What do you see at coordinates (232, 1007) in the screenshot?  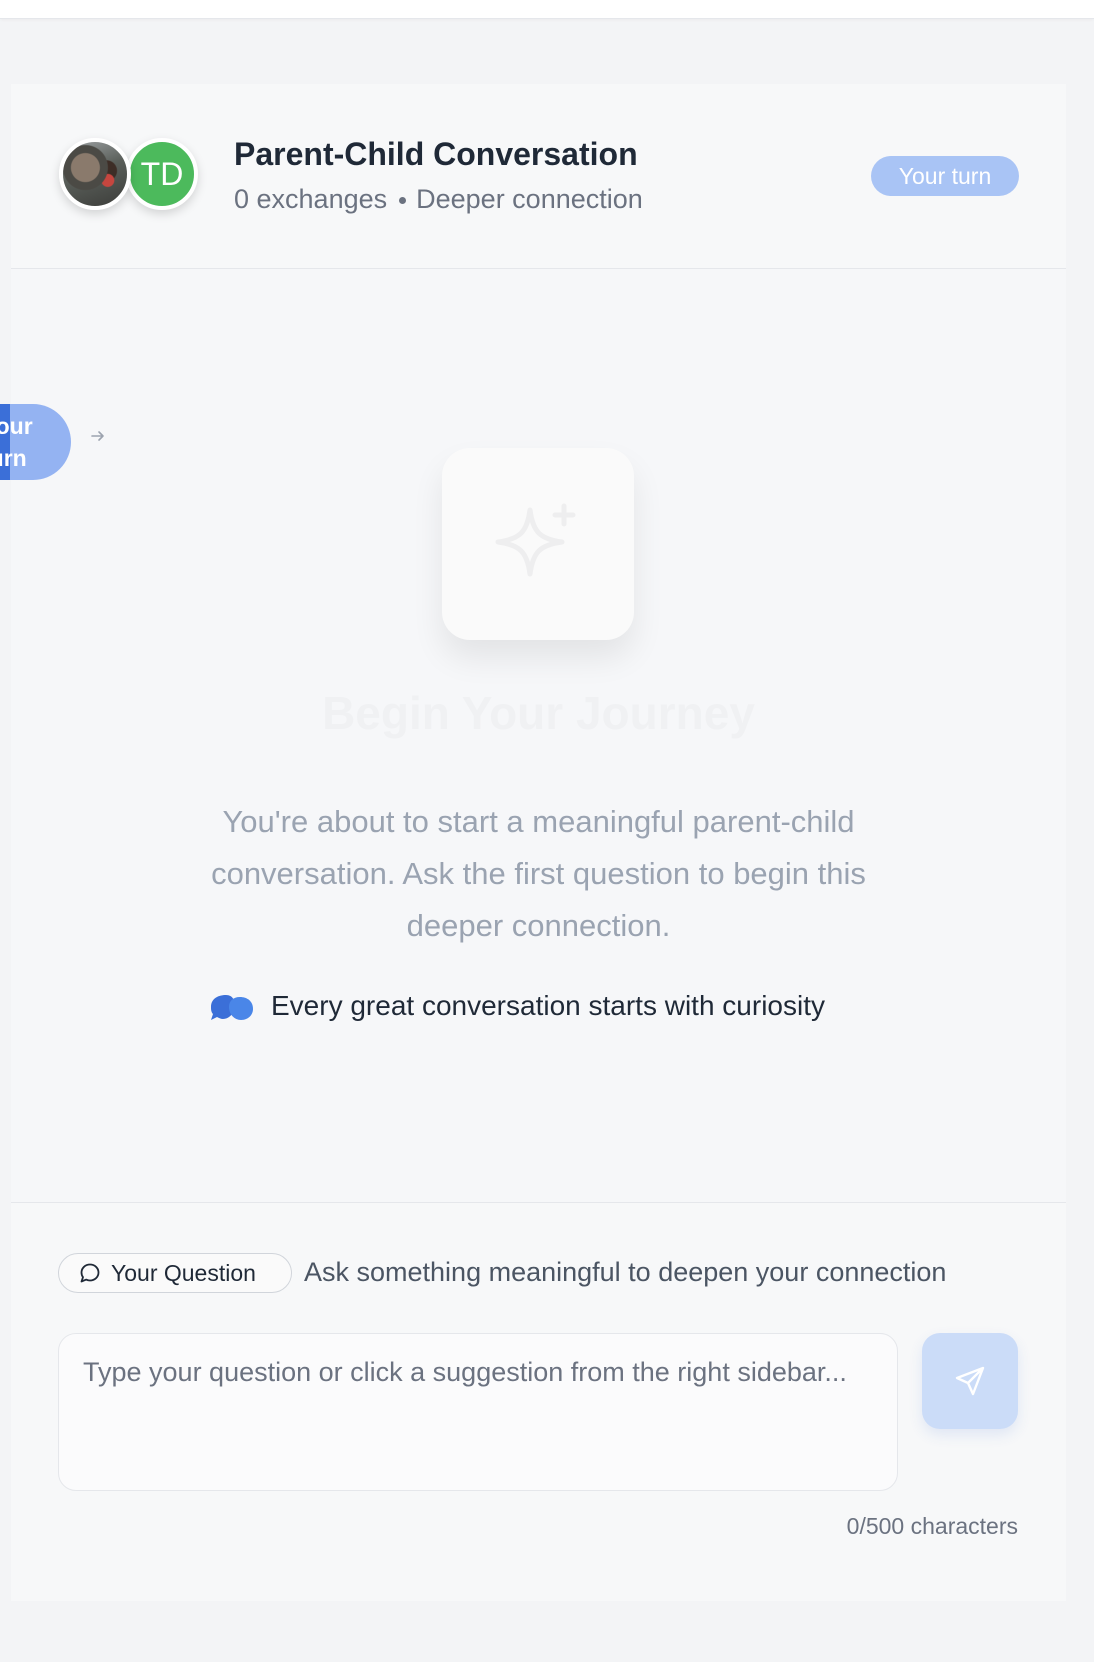 I see `quote-icon` at bounding box center [232, 1007].